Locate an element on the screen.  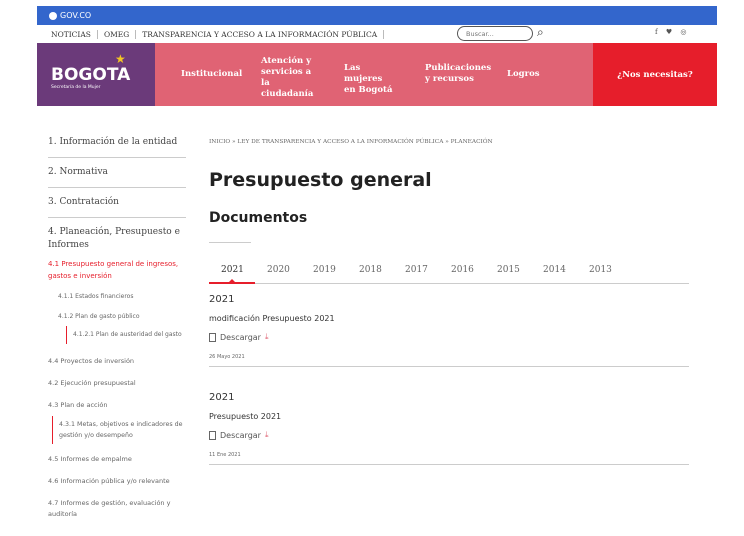
sidebar-item-ejecucion: 4.2 Ejecución presupuestal is located at coordinates (117, 383).